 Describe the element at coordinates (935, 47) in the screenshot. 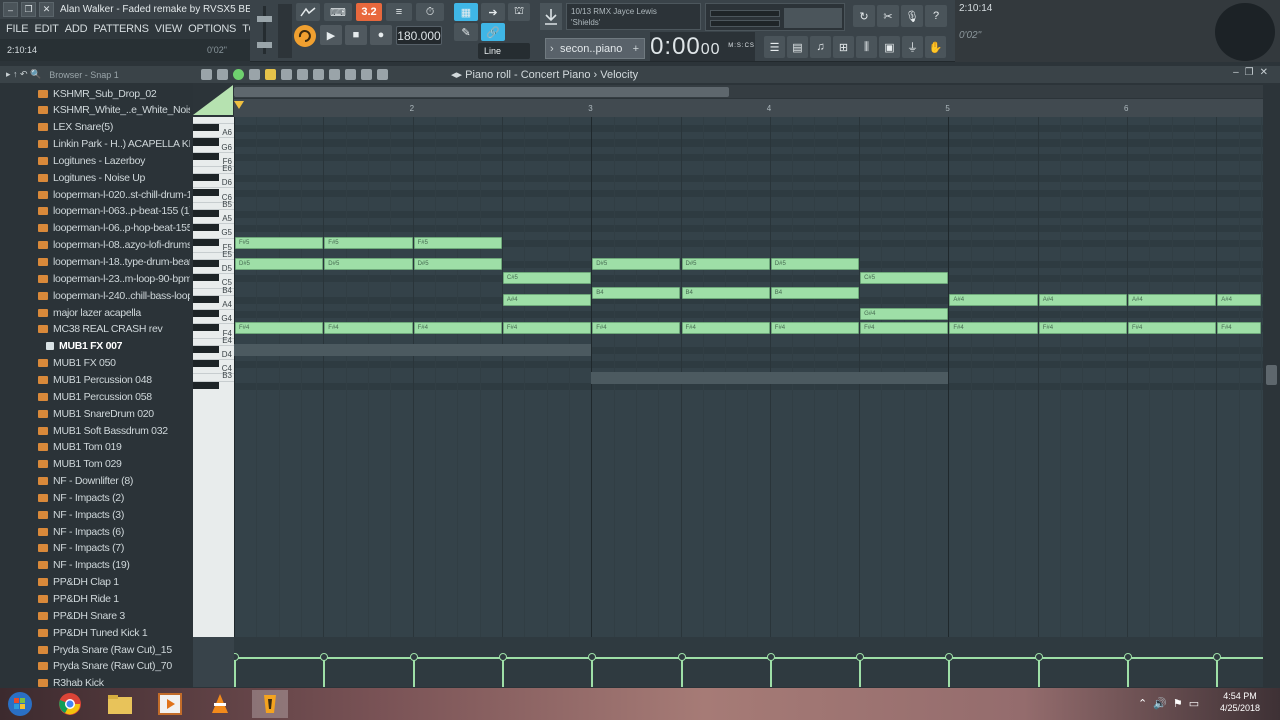

I see `performance-button: ✋` at that location.